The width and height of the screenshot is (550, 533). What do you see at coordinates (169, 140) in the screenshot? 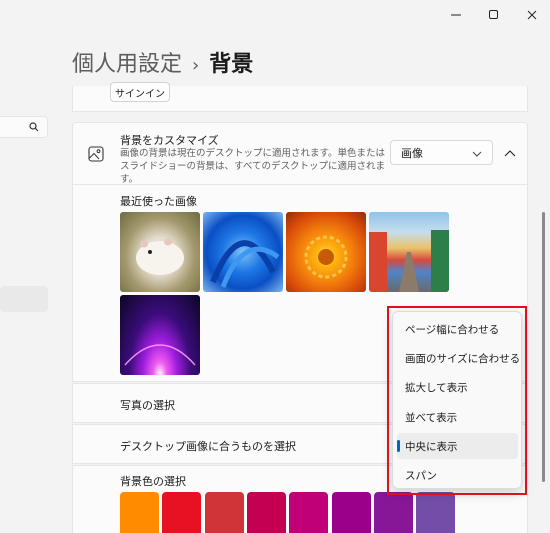
I see `background-title: 背景をカスタマイズ` at bounding box center [169, 140].